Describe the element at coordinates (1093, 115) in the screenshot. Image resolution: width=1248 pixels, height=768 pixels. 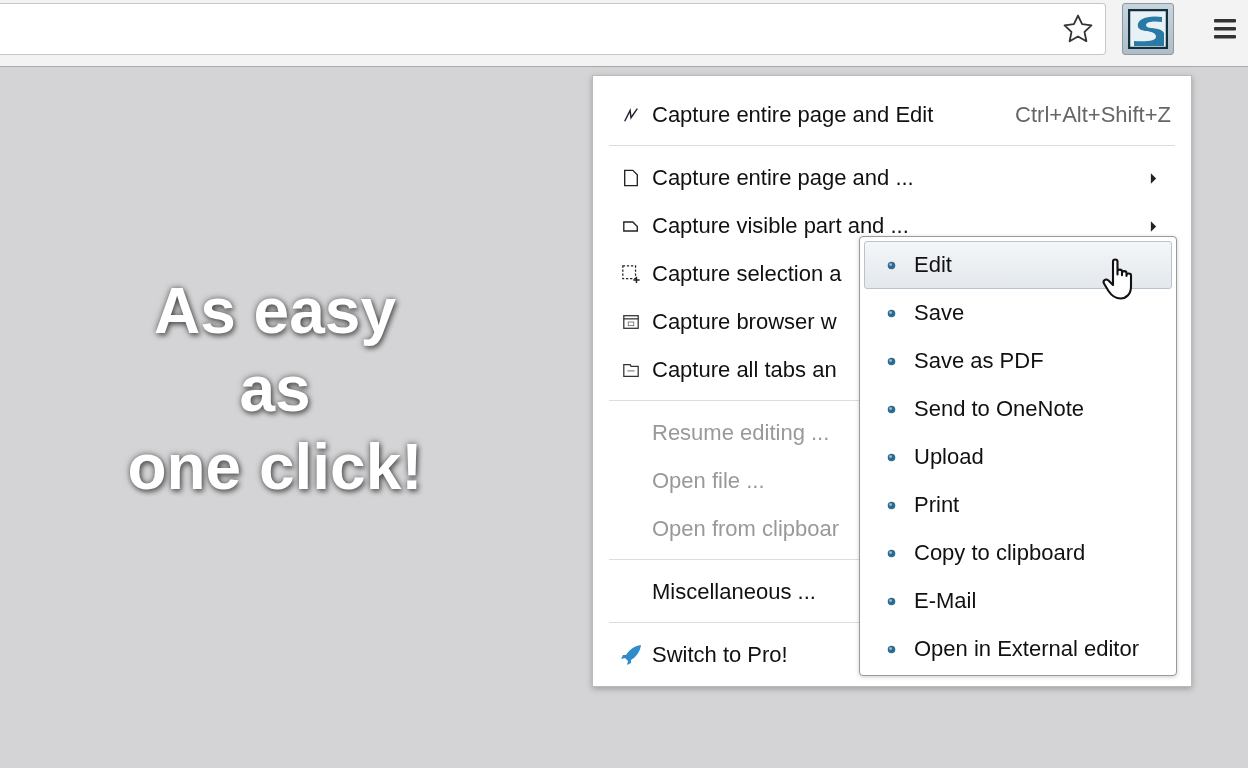
I see `shortcut-text: Ctrl+Alt+Shift+Z` at that location.